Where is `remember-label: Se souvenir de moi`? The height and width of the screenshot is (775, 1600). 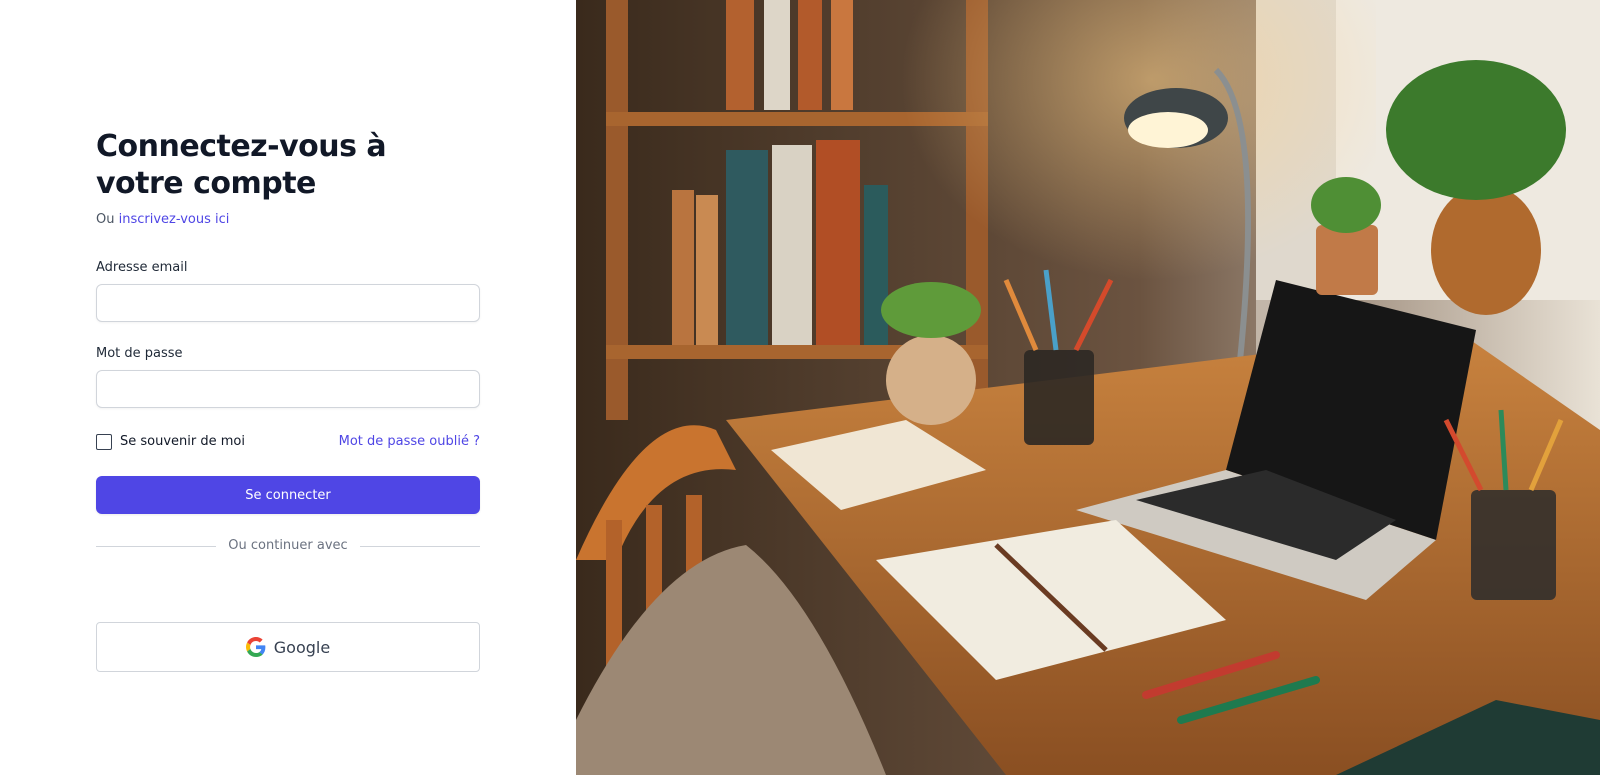 remember-label: Se souvenir de moi is located at coordinates (182, 442).